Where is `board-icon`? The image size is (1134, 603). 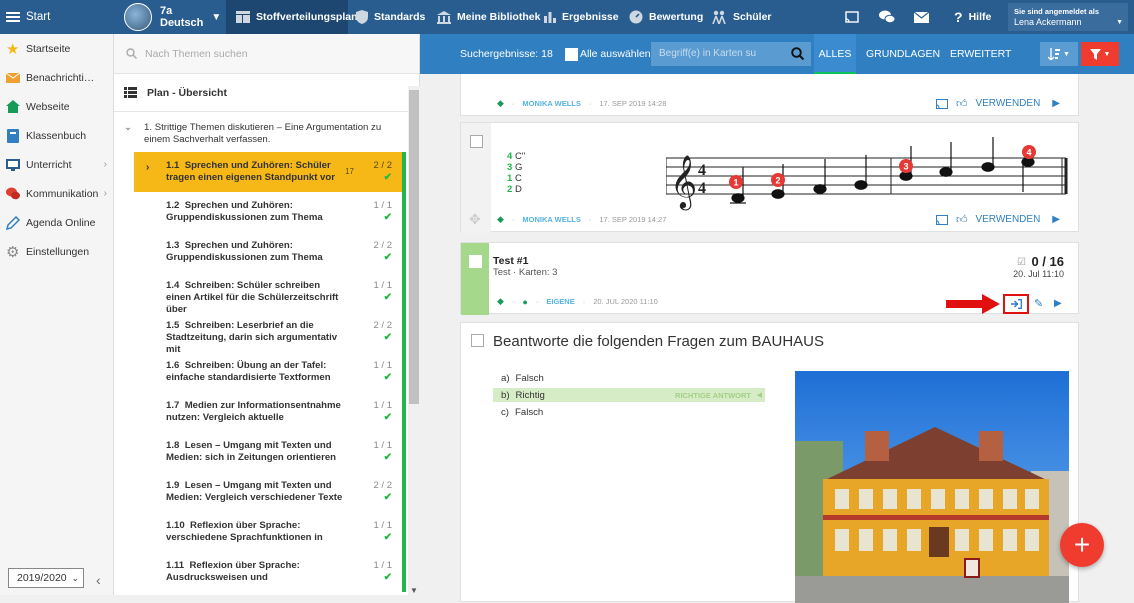
board-icon is located at coordinates (13, 164).